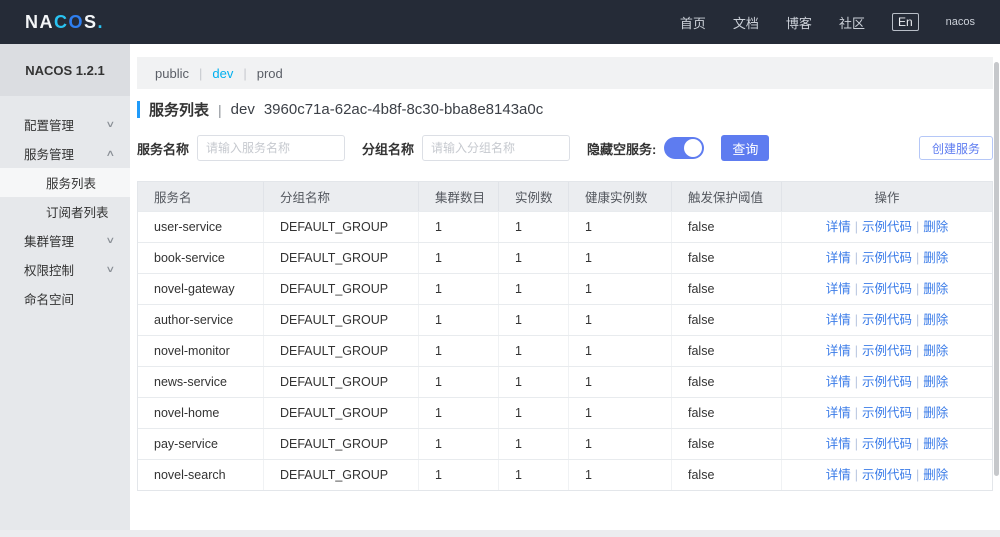 The image size is (1000, 537). Describe the element at coordinates (996, 269) in the screenshot. I see `vertical-scrollbar` at that location.